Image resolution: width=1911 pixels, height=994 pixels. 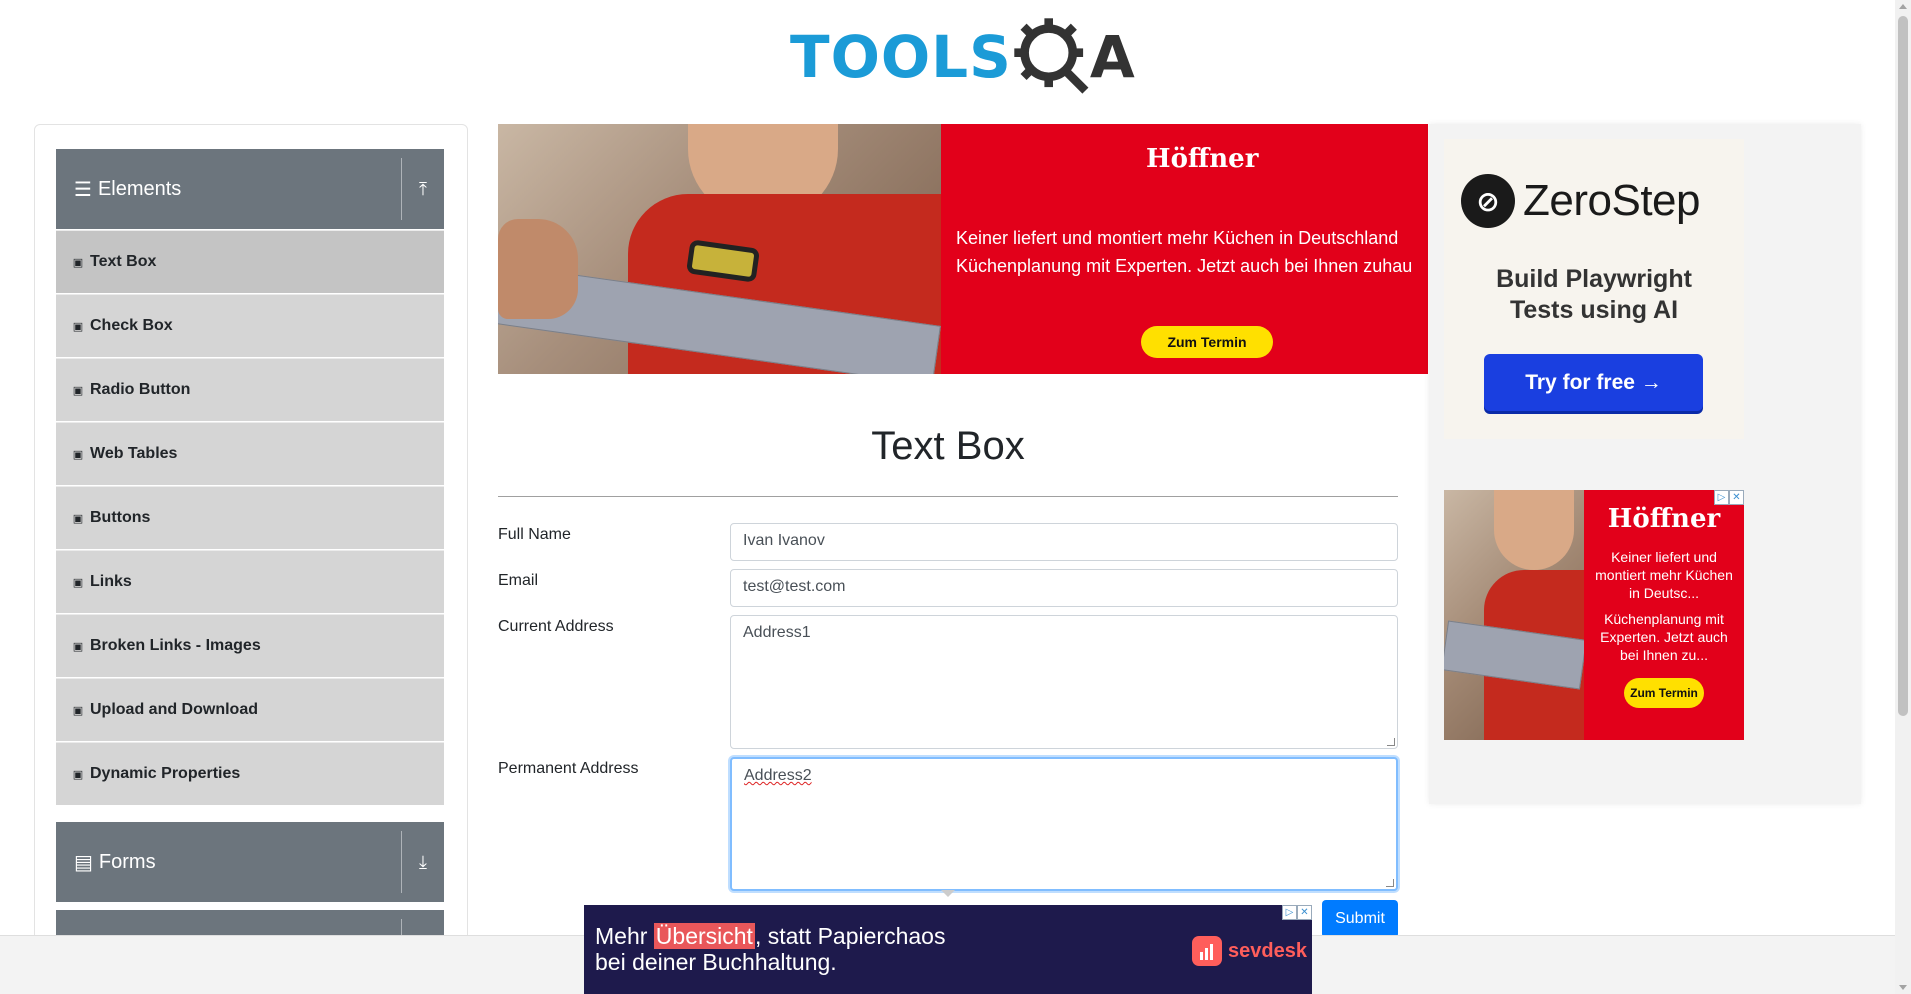 What do you see at coordinates (1903, 6) in the screenshot?
I see `scroll-up-arrow-icon` at bounding box center [1903, 6].